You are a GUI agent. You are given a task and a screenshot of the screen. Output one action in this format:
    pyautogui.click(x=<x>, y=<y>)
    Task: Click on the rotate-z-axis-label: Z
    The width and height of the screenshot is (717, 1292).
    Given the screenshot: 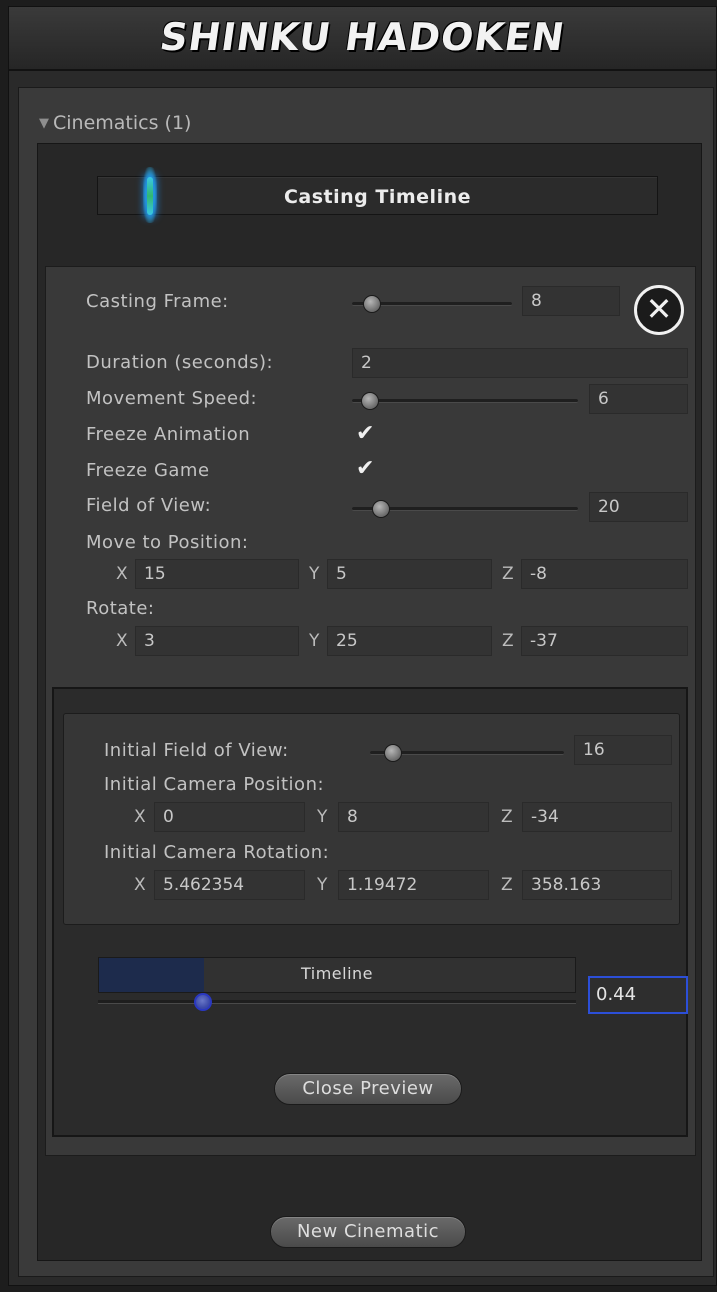 What is the action you would take?
    pyautogui.click(x=508, y=641)
    